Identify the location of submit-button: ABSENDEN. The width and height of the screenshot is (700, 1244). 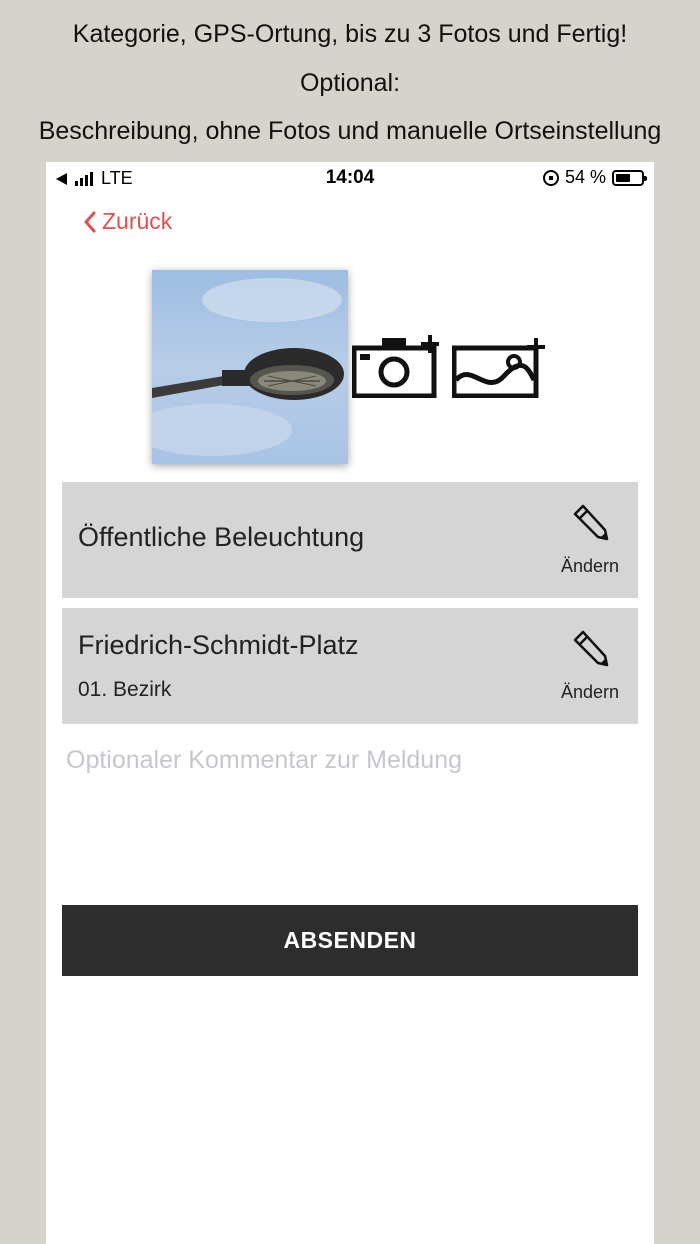
(350, 940).